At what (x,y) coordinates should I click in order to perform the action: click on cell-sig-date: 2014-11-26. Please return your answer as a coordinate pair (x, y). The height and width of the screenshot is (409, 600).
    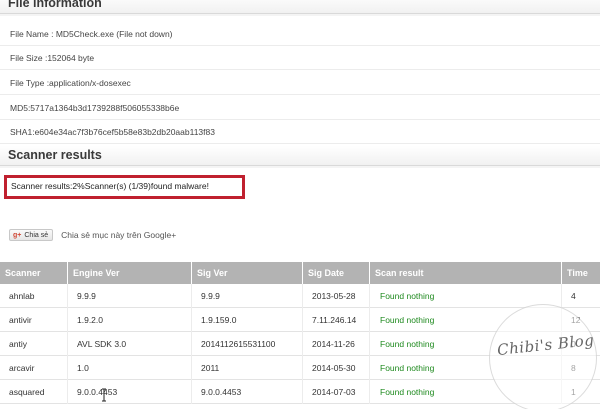
    Looking at the image, I should click on (333, 344).